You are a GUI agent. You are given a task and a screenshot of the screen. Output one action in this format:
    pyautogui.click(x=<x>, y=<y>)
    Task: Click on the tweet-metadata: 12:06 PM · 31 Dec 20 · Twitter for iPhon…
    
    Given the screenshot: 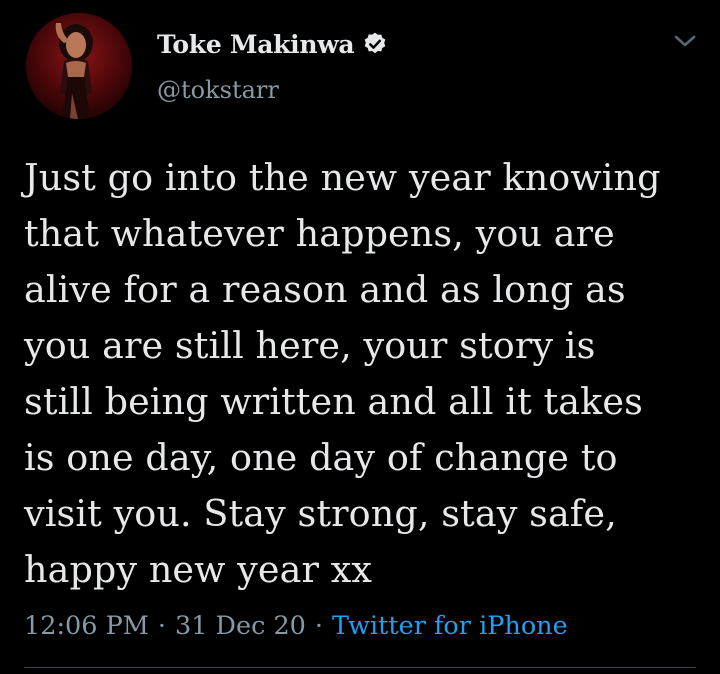 What is the action you would take?
    pyautogui.click(x=296, y=626)
    